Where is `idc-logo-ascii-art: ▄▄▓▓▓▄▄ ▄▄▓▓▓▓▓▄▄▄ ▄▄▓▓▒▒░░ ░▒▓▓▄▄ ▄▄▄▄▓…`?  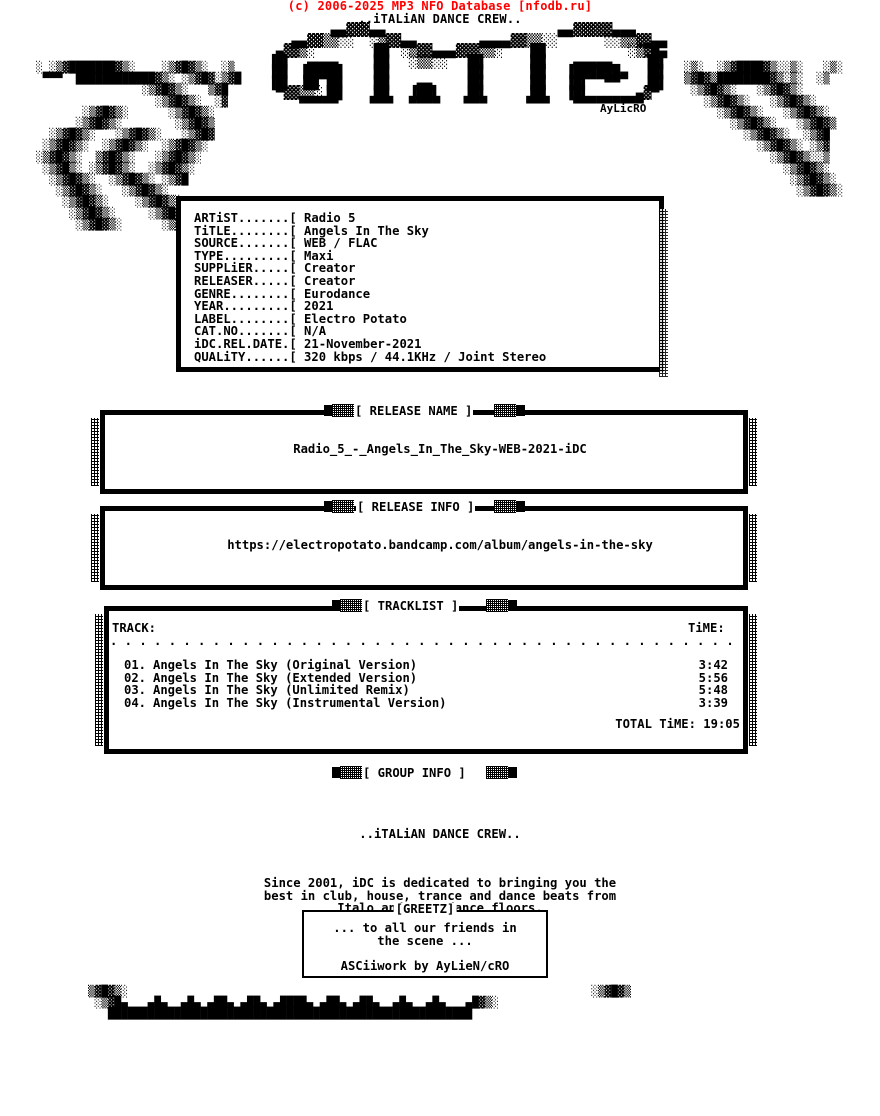 idc-logo-ascii-art: ▄▄▓▓▓▄▄ ▄▄▓▓▓▓▓▄▄▄ ▄▄▓▓▒▒░░ ░▒▓▓▄▄ ▄▄▄▄▓… is located at coordinates (468, 67).